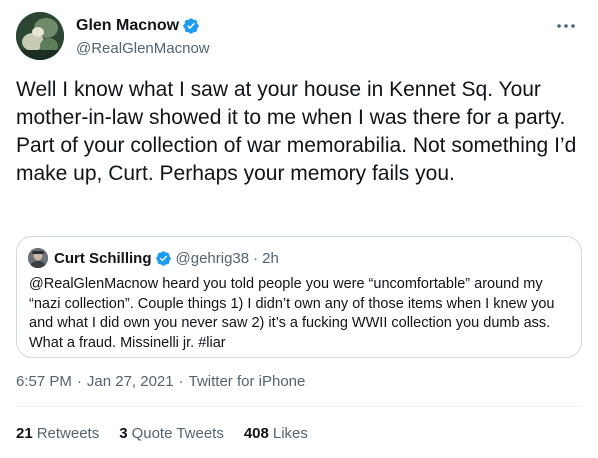 This screenshot has height=458, width=598. I want to click on tweet-header: Glen Macnow @RealGlenMacnow, so click(299, 37).